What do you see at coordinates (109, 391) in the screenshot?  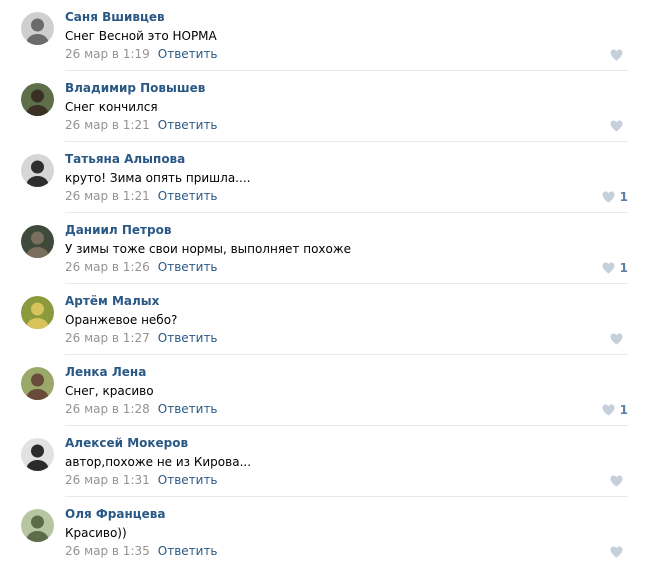 I see `comment-text: Снег, красиво` at bounding box center [109, 391].